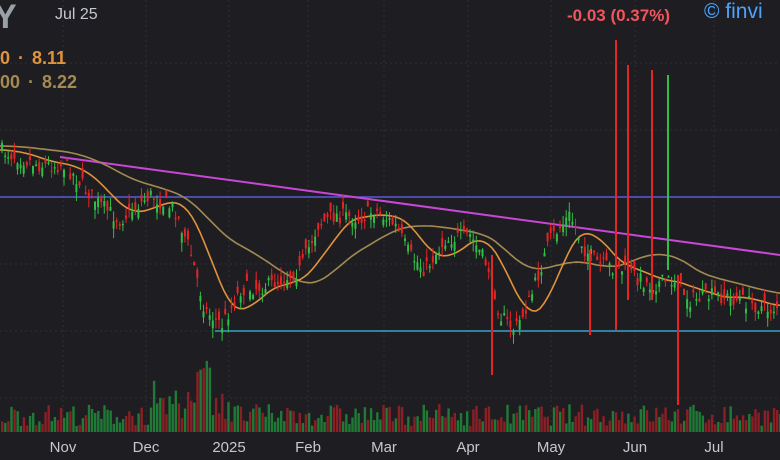  What do you see at coordinates (733, 12) in the screenshot?
I see `brand-logo: © finvi` at bounding box center [733, 12].